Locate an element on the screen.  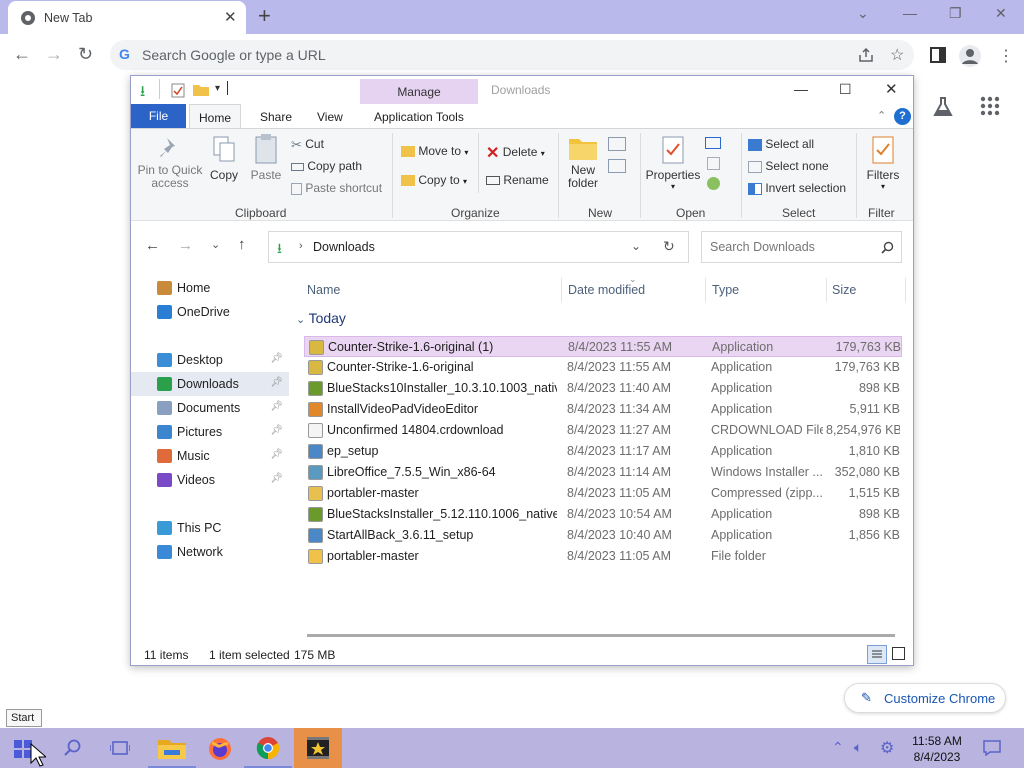
new-tab-button: + is located at coordinates (264, 16).